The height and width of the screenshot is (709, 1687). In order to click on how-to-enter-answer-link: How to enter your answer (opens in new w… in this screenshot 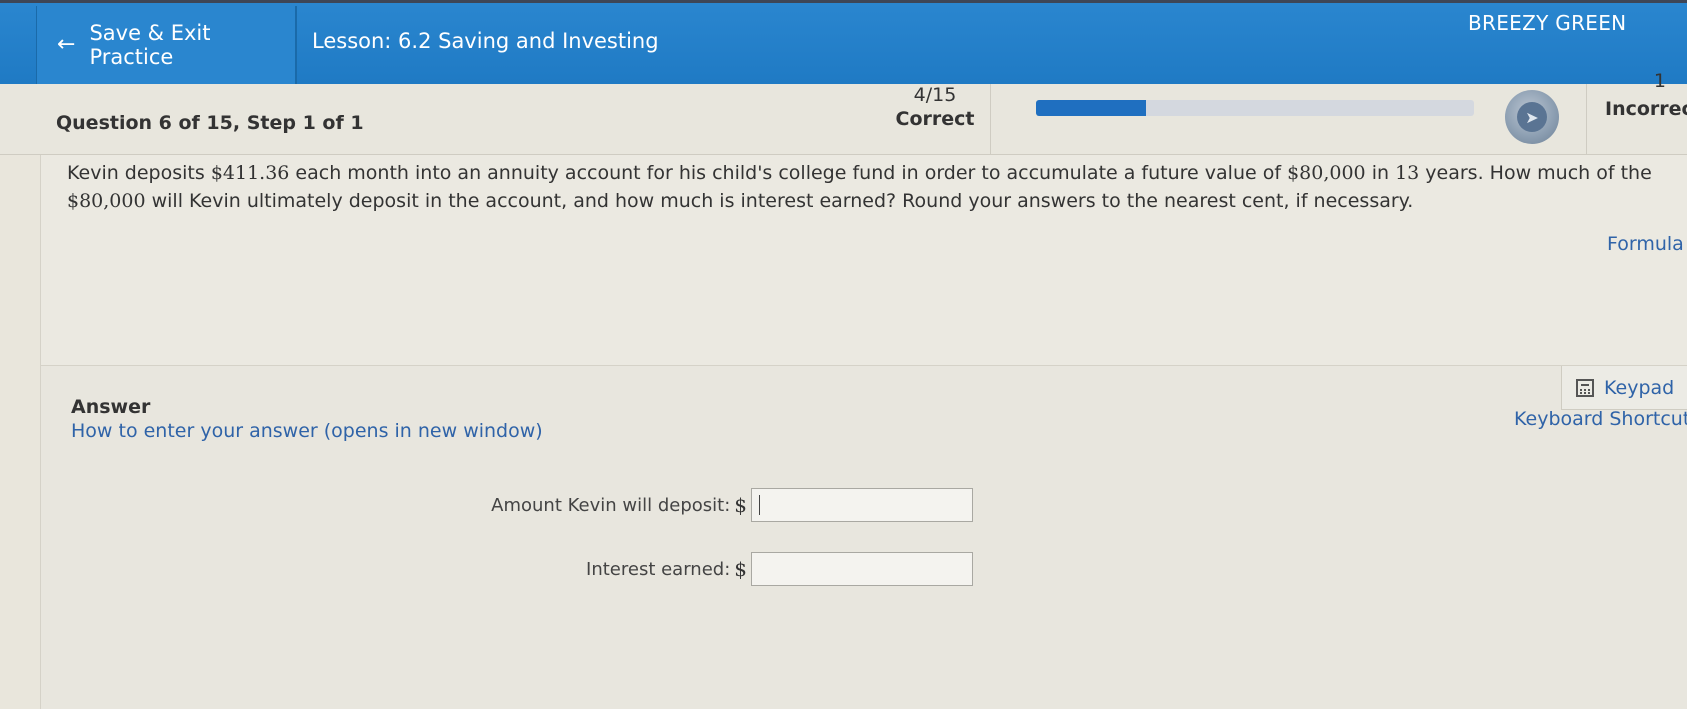, I will do `click(307, 431)`.